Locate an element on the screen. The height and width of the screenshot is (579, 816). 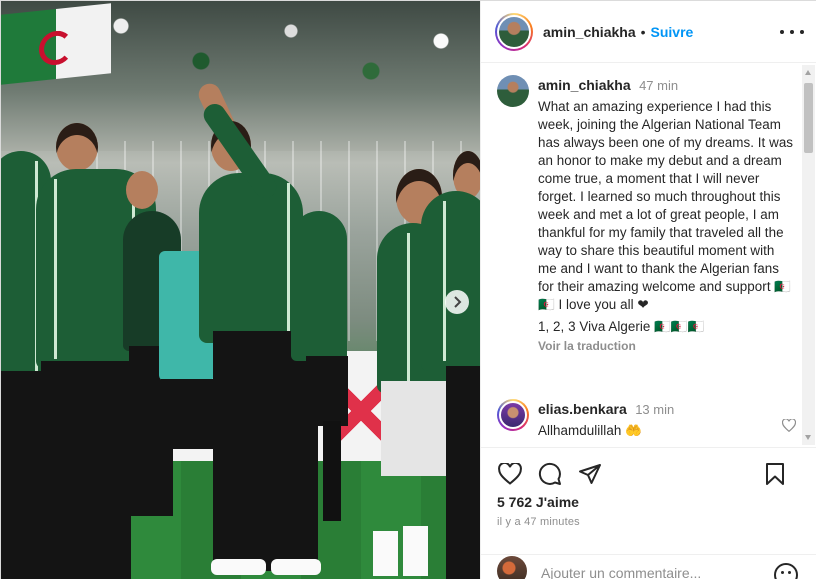
chevron-right-icon is located at coordinates (458, 302).